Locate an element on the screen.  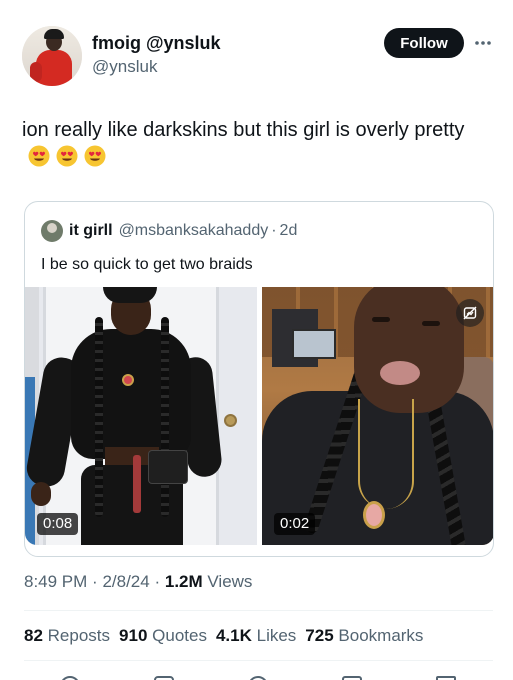
quoted-author-handle: @msbanksakahaddy is located at coordinates (194, 231).